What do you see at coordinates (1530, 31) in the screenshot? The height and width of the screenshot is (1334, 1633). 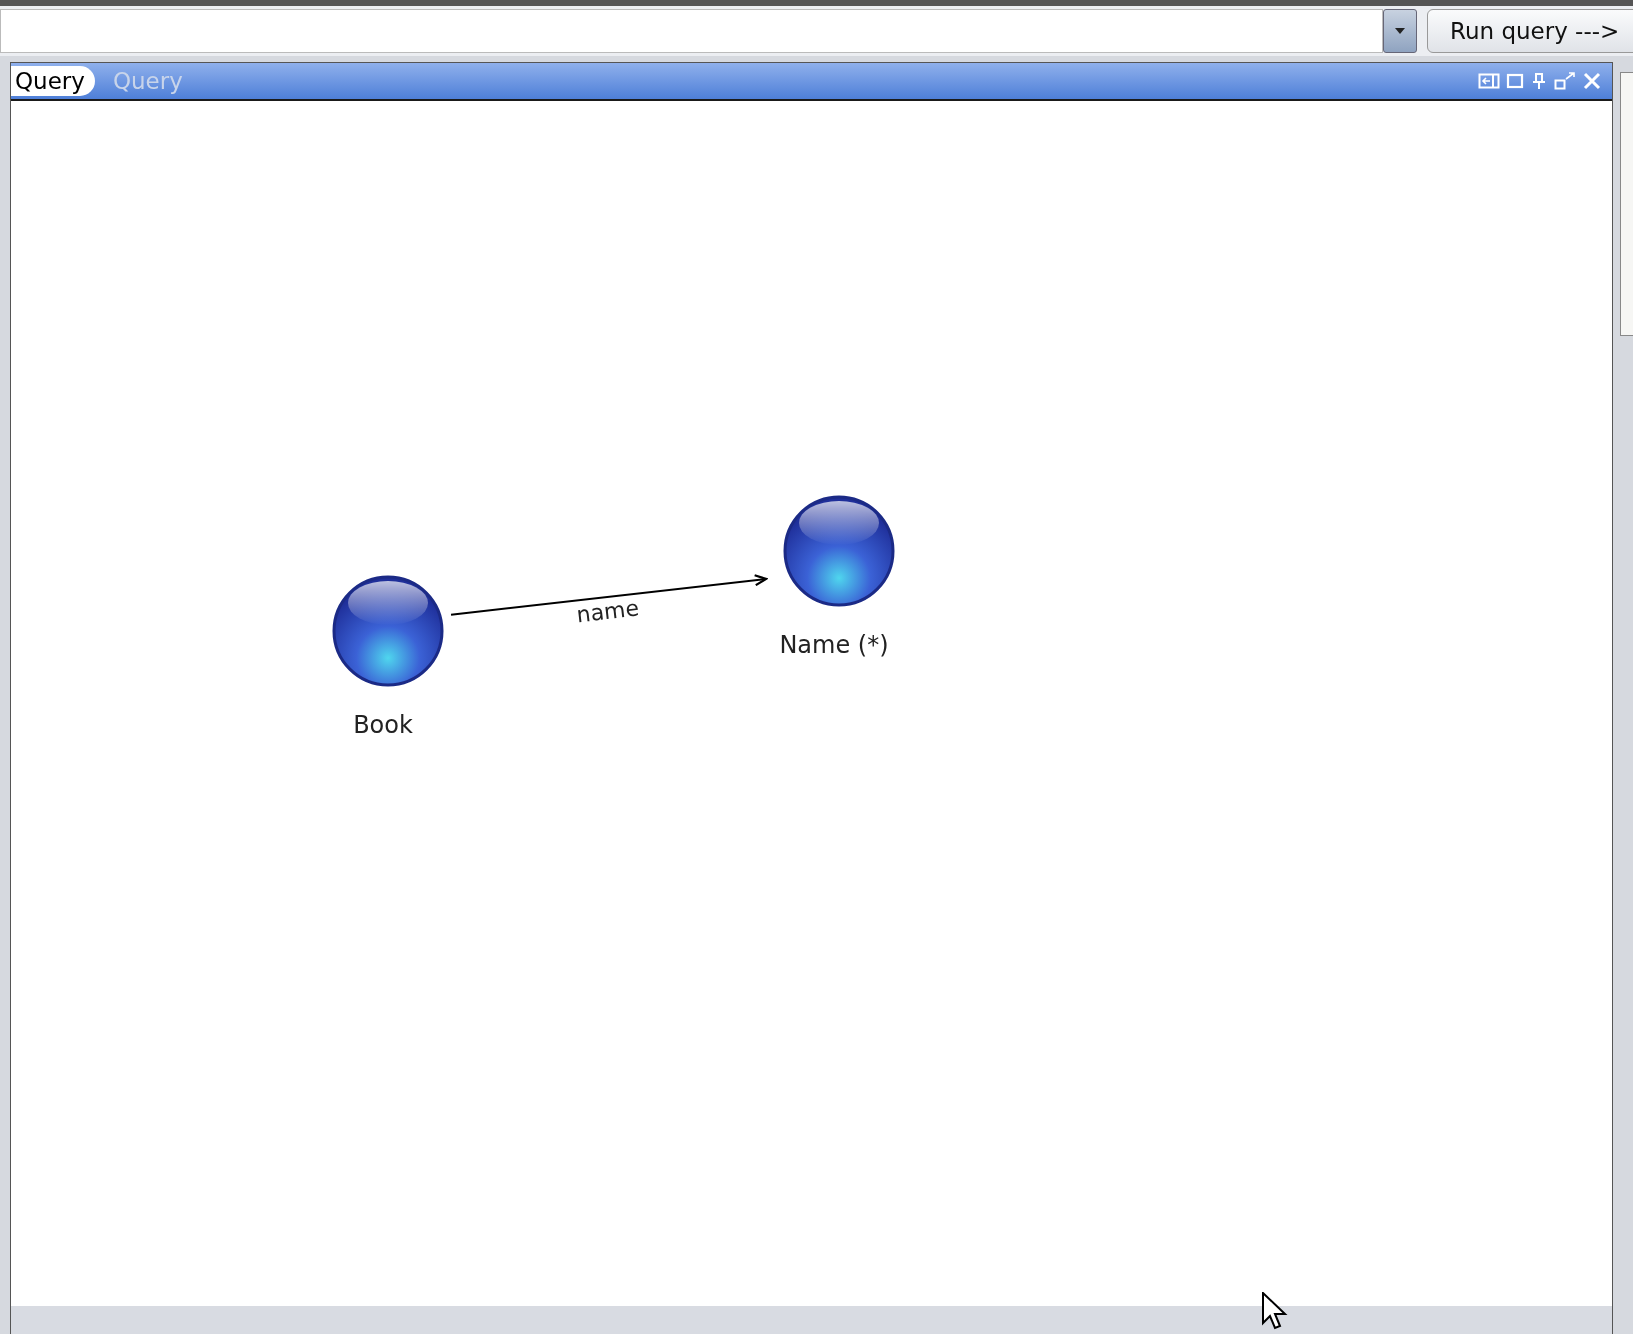 I see `run-query-button: Run query --->` at bounding box center [1530, 31].